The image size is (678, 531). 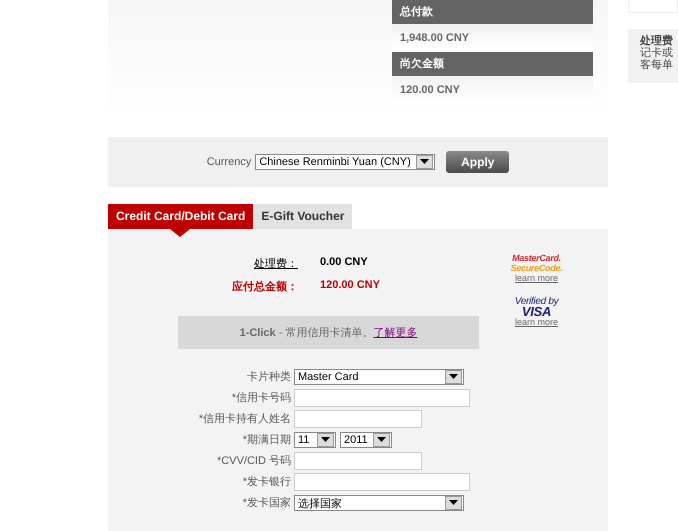 What do you see at coordinates (344, 263) in the screenshot?
I see `fee-value: 0.00 CNY` at bounding box center [344, 263].